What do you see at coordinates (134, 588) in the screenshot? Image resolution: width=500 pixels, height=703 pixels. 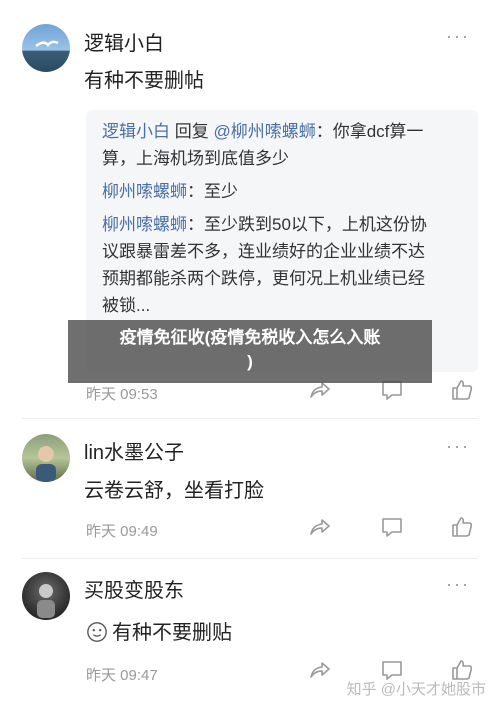 I see `username: 买股变股东` at bounding box center [134, 588].